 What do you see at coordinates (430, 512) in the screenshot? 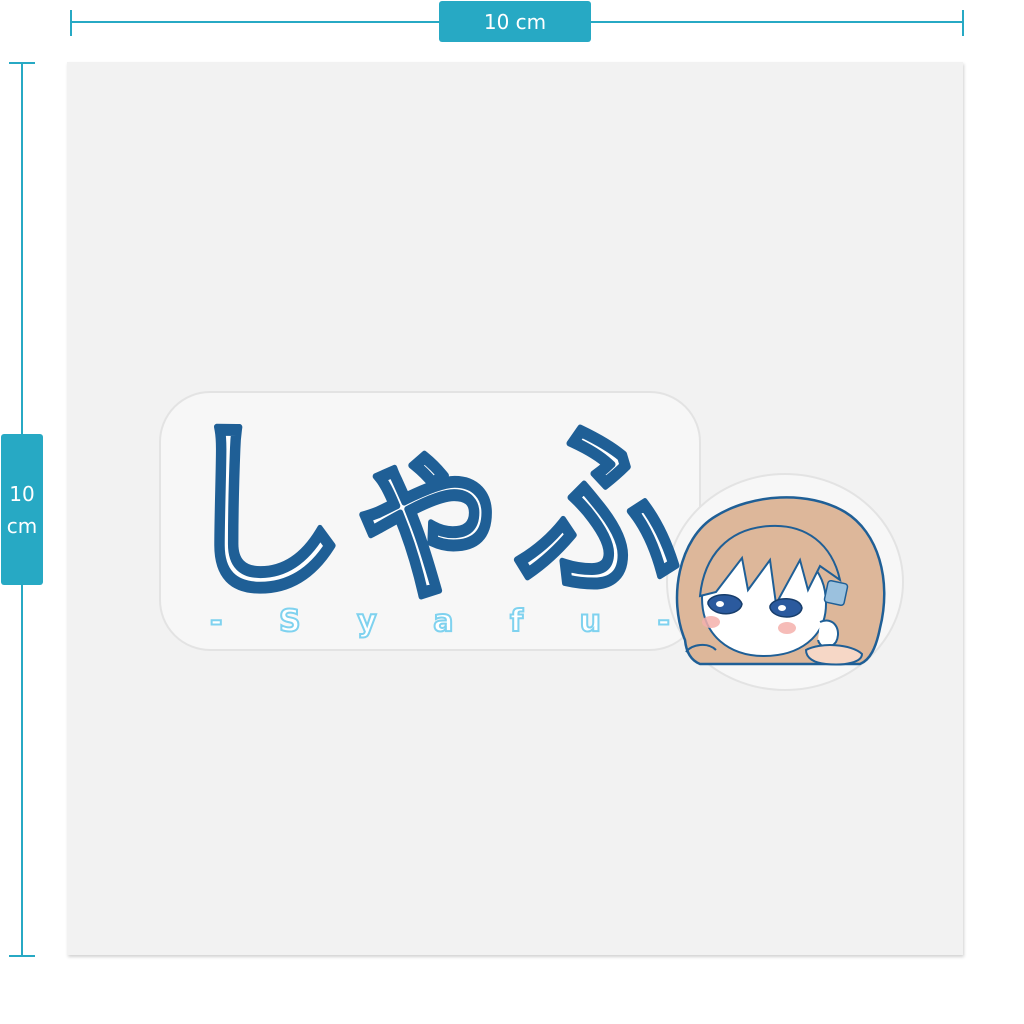
I see `sticker-title: しゃふ` at bounding box center [430, 512].